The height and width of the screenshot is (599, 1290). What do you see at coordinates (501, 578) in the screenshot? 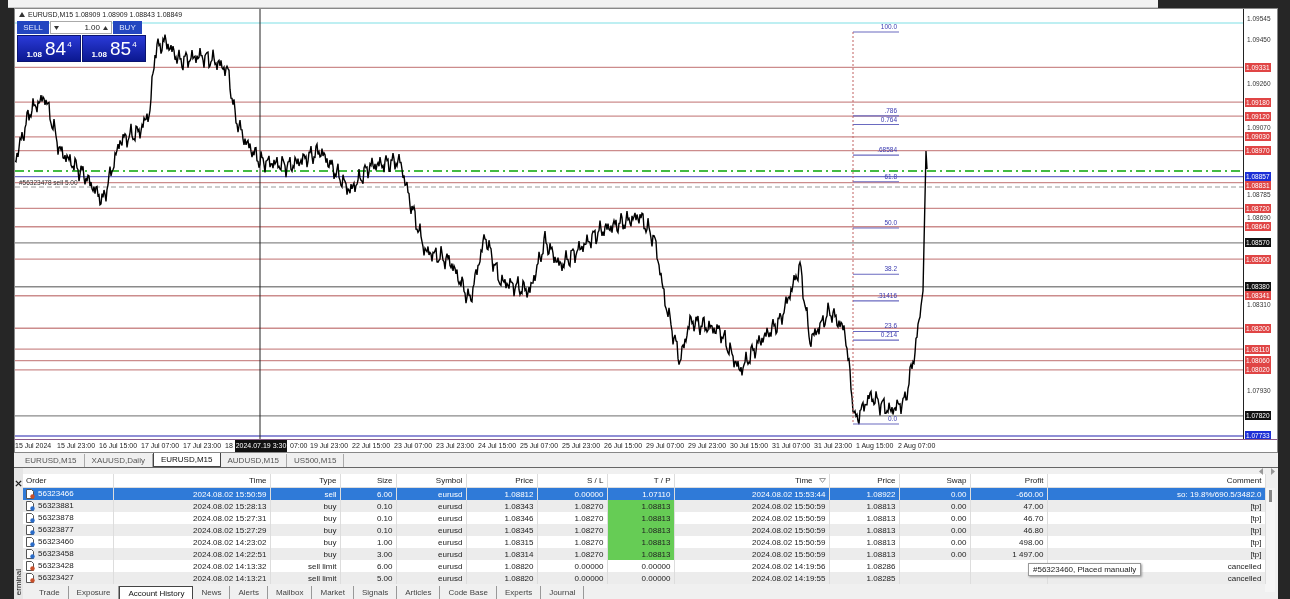
I see `table-cell: 1.08820` at bounding box center [501, 578].